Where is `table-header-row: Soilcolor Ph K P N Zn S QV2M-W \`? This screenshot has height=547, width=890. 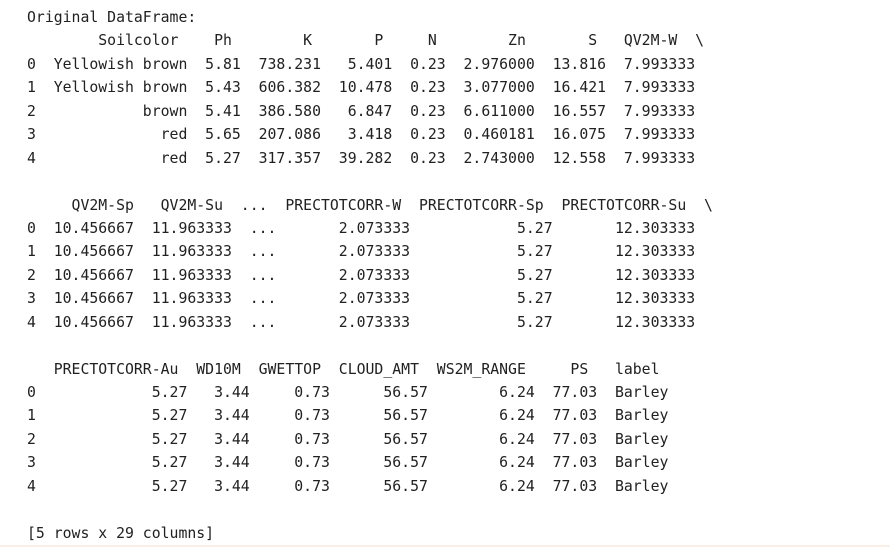
table-header-row: Soilcolor Ph K P N Zn S QV2M-W \ is located at coordinates (366, 41).